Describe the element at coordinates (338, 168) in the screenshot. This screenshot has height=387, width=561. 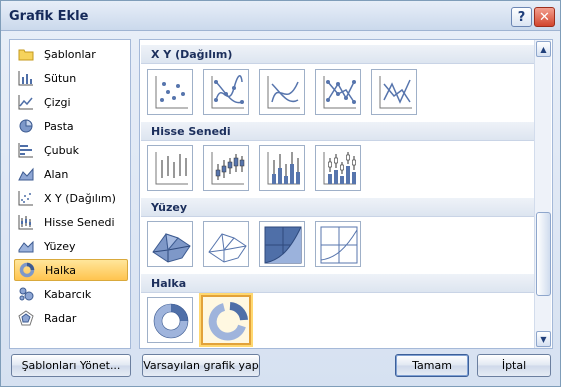
I see `thumbnail-stock-vohlc` at that location.